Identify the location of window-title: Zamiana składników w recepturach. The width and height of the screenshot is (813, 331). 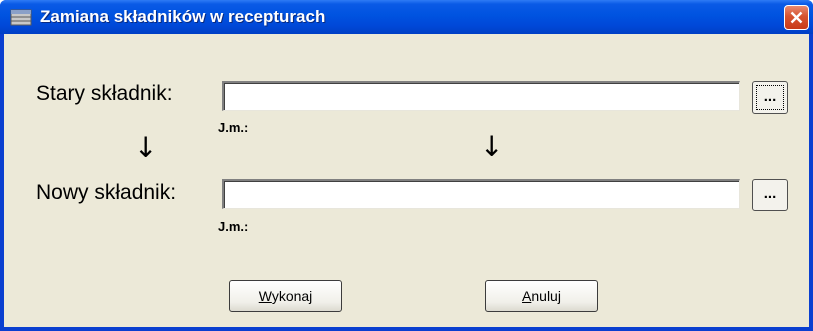
(183, 16).